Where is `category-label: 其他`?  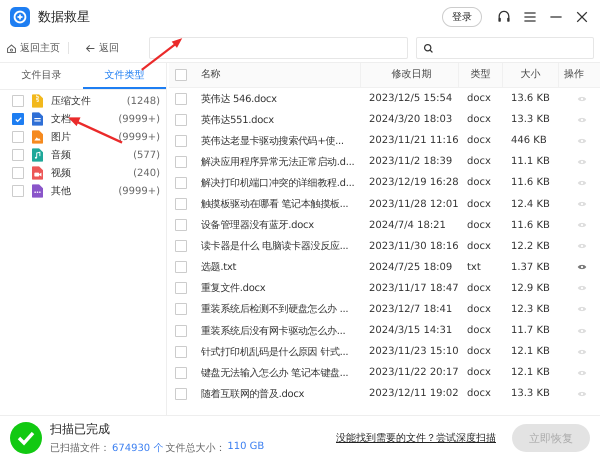 category-label: 其他 is located at coordinates (80, 191).